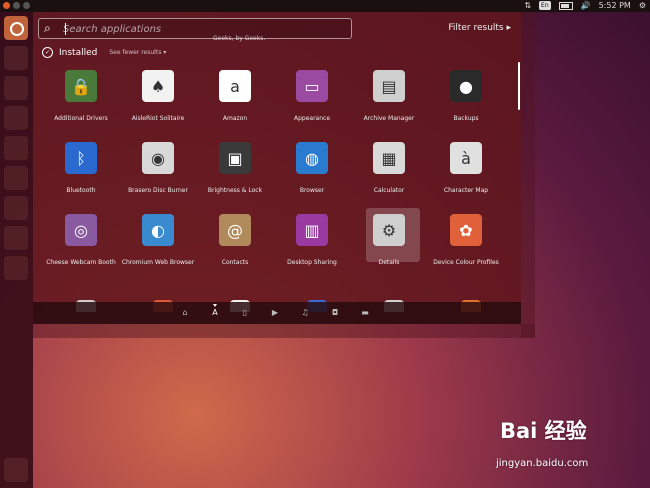  I want to click on disc-icon: ◉, so click(158, 158).